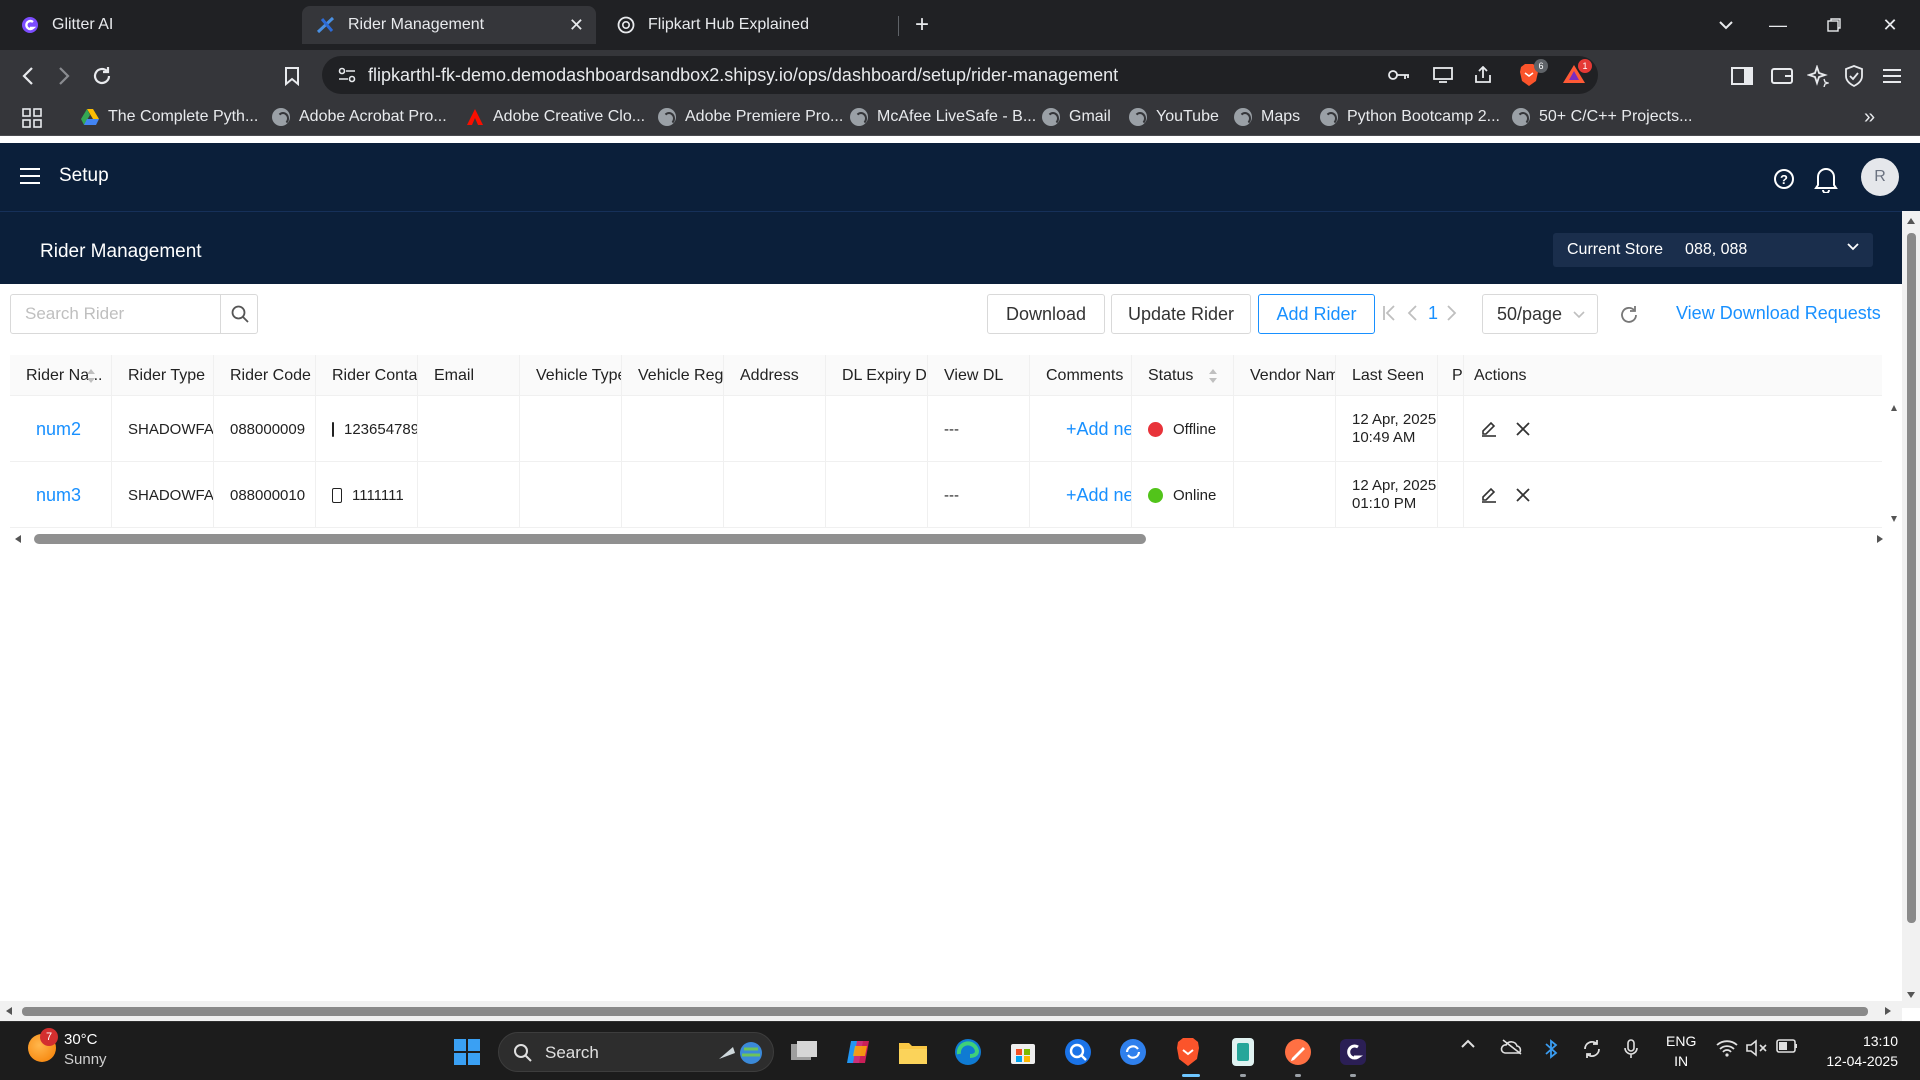  What do you see at coordinates (913, 1052) in the screenshot?
I see `file-explorer-icon` at bounding box center [913, 1052].